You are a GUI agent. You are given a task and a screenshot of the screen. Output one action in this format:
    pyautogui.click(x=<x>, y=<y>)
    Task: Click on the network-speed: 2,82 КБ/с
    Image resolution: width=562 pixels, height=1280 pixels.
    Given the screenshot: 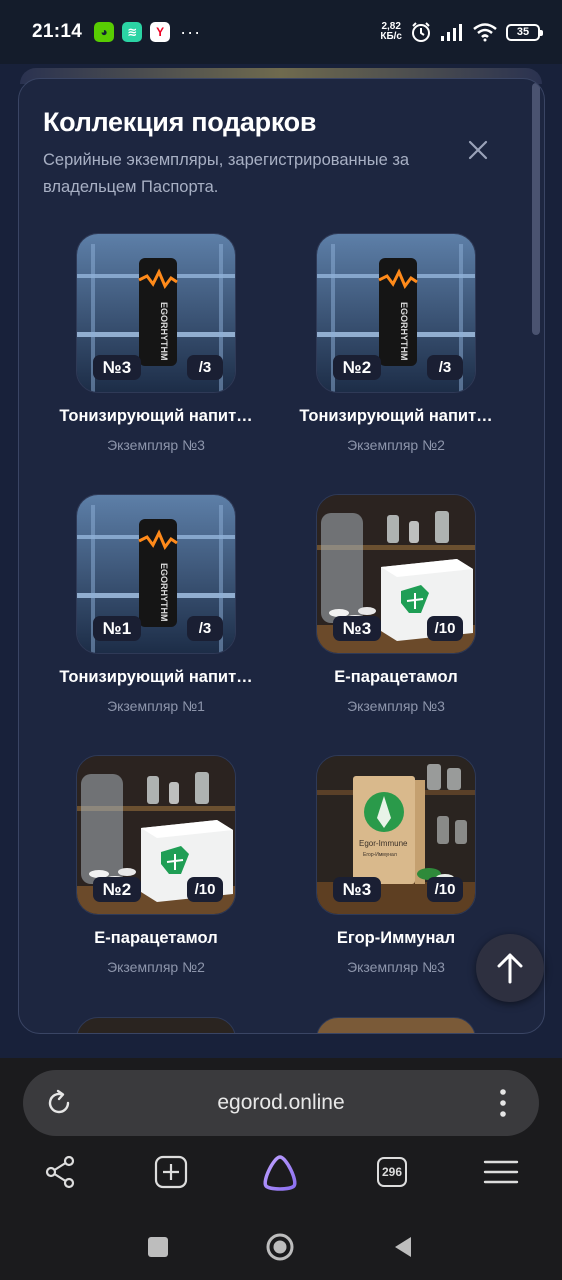 What is the action you would take?
    pyautogui.click(x=391, y=32)
    